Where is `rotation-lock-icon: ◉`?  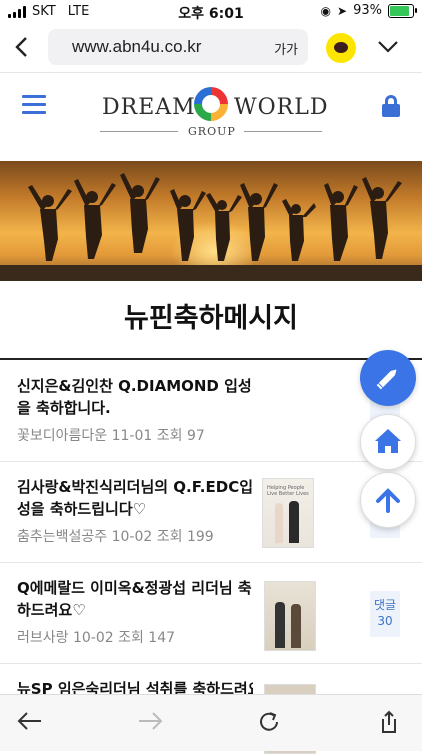
rotation-lock-icon: ◉ is located at coordinates (326, 10).